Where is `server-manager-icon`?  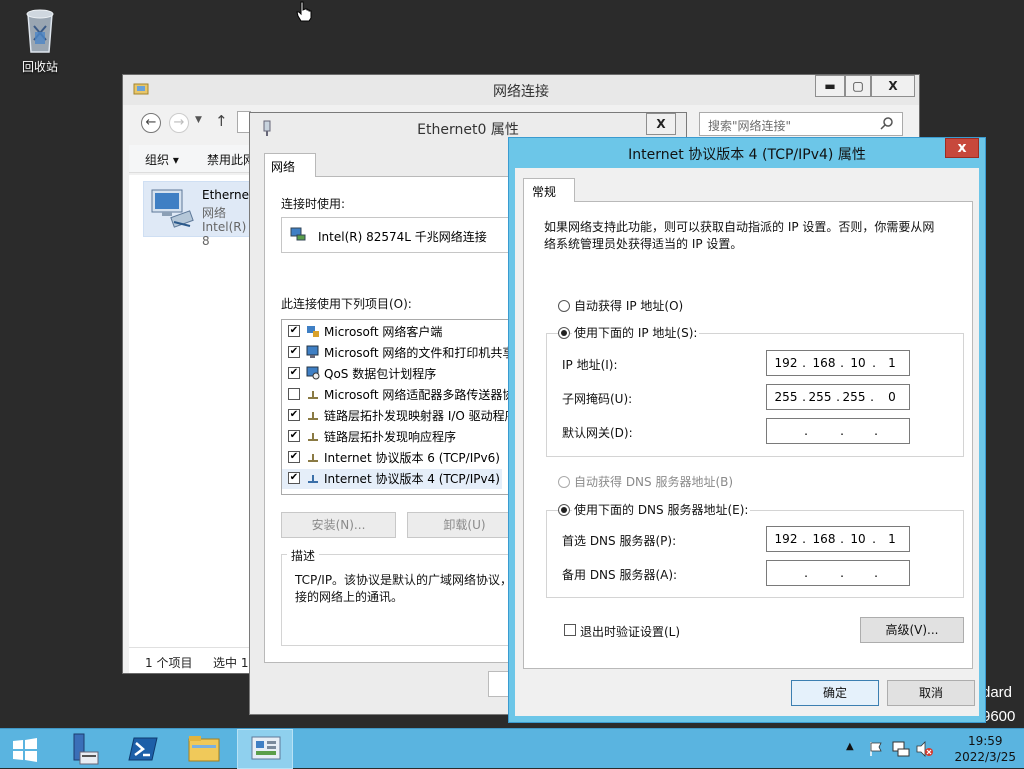
server-manager-icon is located at coordinates (86, 749).